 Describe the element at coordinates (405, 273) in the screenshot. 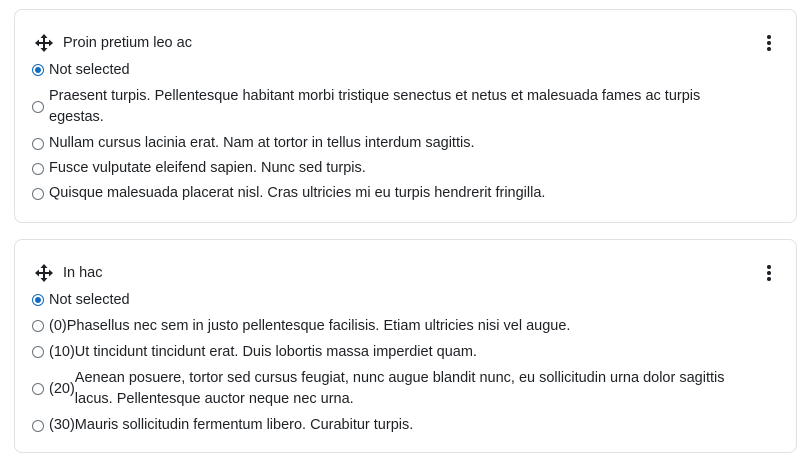

I see `criterion-header: In hac` at that location.